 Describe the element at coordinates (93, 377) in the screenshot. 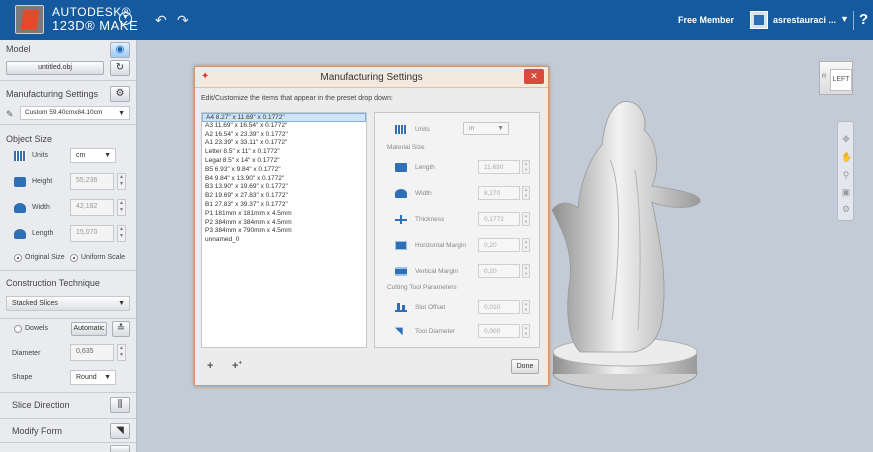

I see `shape-dropdown: Round ▼` at that location.